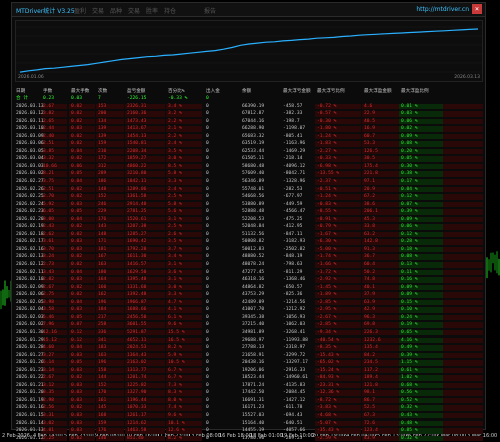 This screenshot has height=442, width=500. Describe the element at coordinates (293, 257) in the screenshot. I see `cell-col-8: -848.19` at that location.